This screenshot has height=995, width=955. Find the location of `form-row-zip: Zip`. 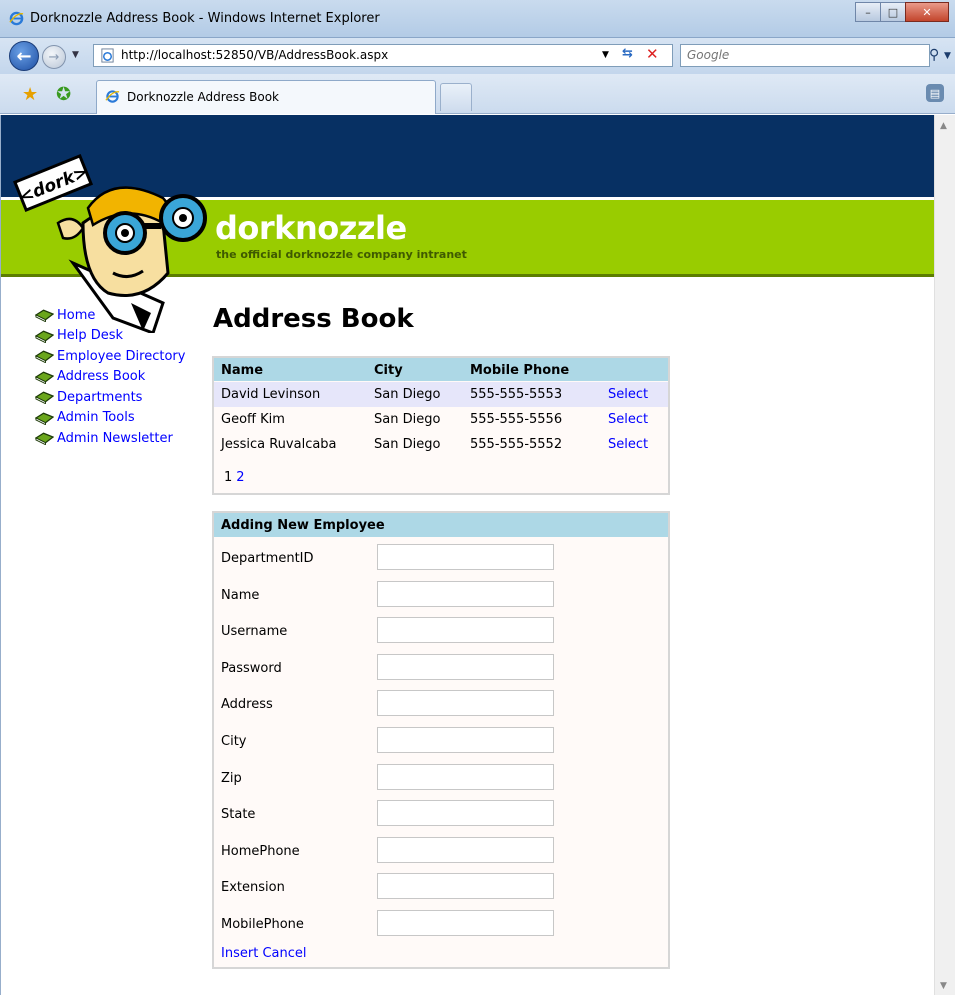

form-row-zip: Zip is located at coordinates (441, 779).